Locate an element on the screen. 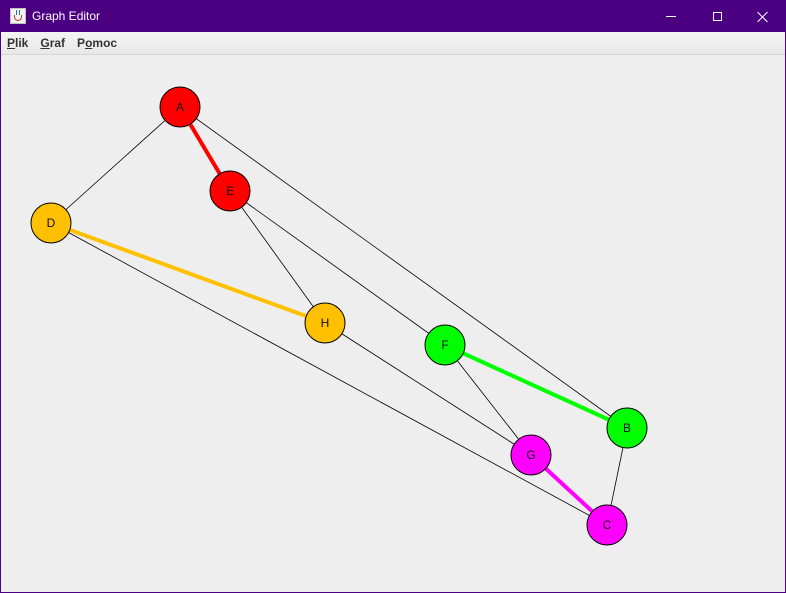 Image resolution: width=786 pixels, height=593 pixels. node-g: G is located at coordinates (531, 455).